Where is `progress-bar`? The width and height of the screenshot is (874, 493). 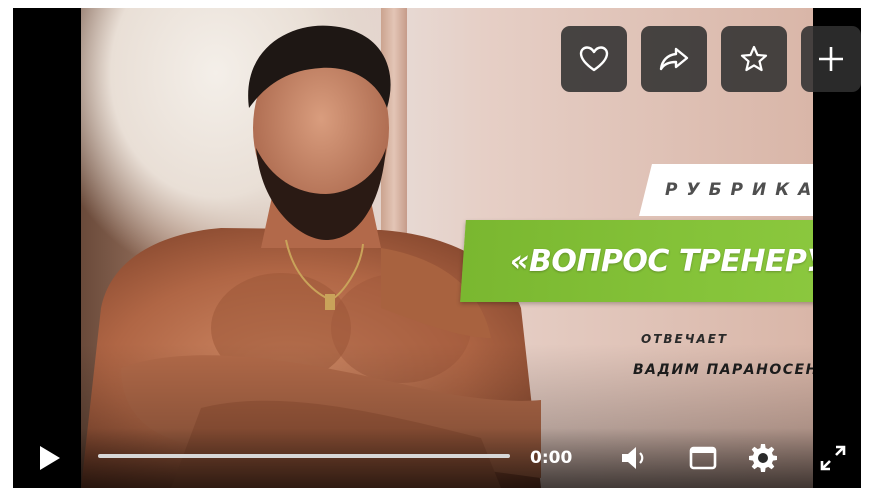 progress-bar is located at coordinates (304, 456).